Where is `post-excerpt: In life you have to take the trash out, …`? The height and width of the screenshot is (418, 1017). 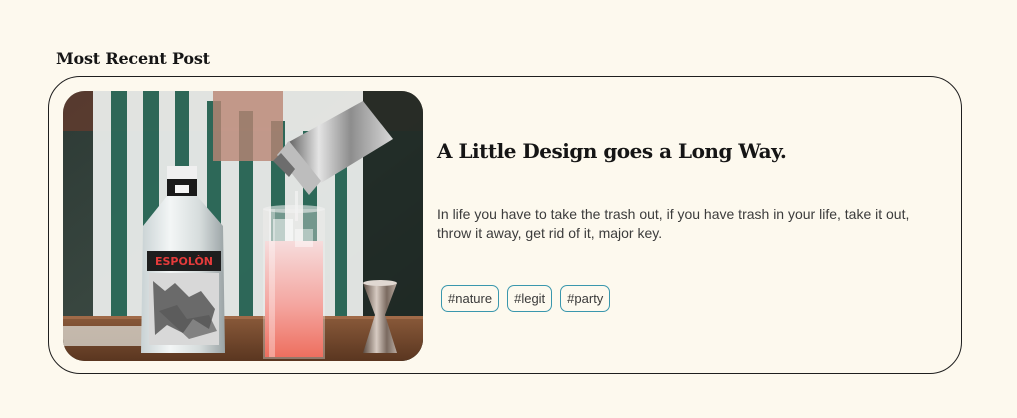 post-excerpt: In life you have to take the trash out, … is located at coordinates (673, 223).